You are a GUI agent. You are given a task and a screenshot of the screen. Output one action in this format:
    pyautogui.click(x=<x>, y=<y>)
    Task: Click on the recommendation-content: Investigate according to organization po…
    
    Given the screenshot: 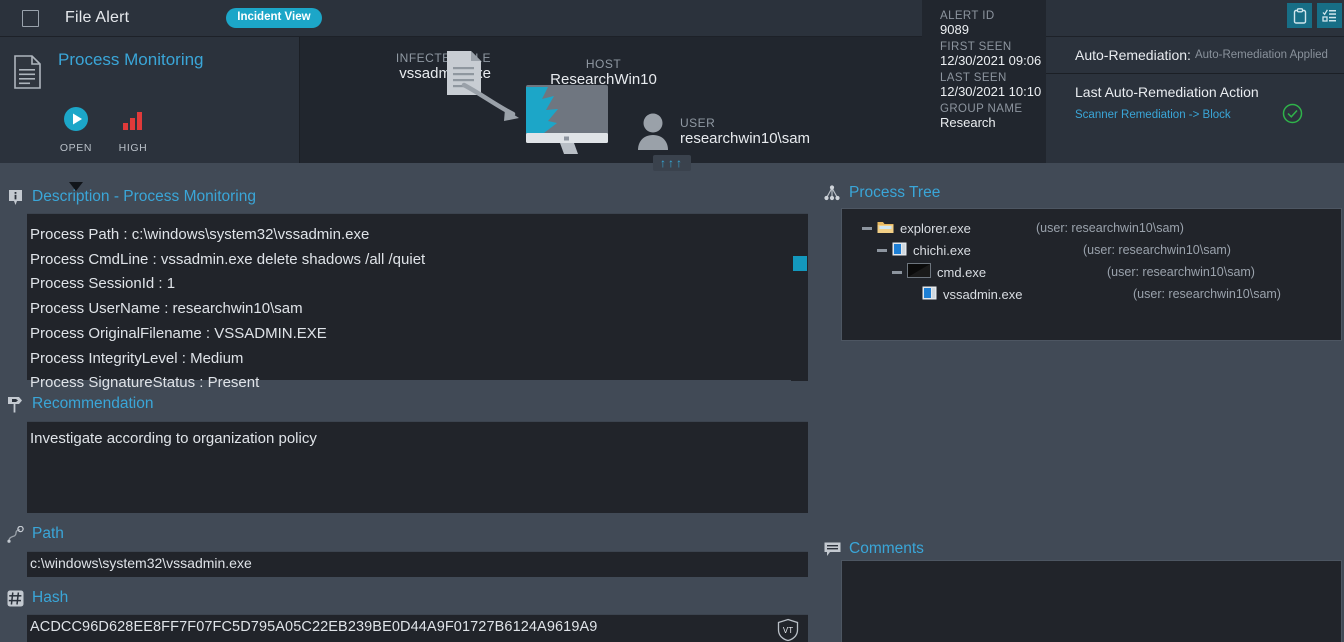 What is the action you would take?
    pyautogui.click(x=417, y=467)
    